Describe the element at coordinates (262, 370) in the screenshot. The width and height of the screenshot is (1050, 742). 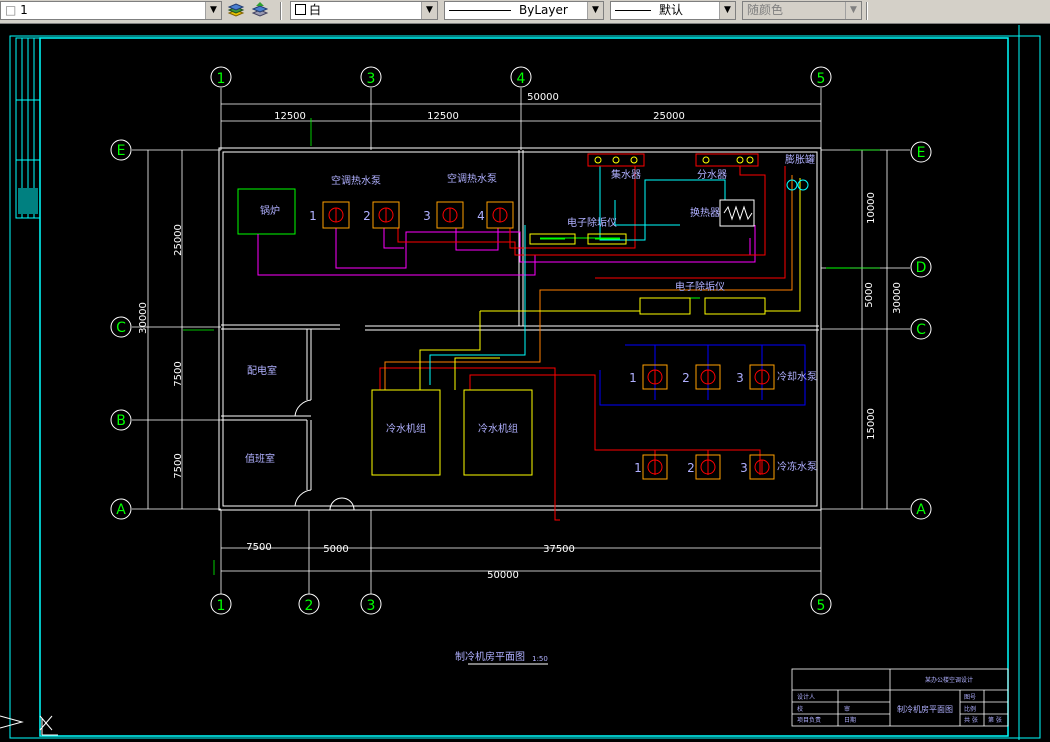
I see `power-room-label: 配电室` at that location.